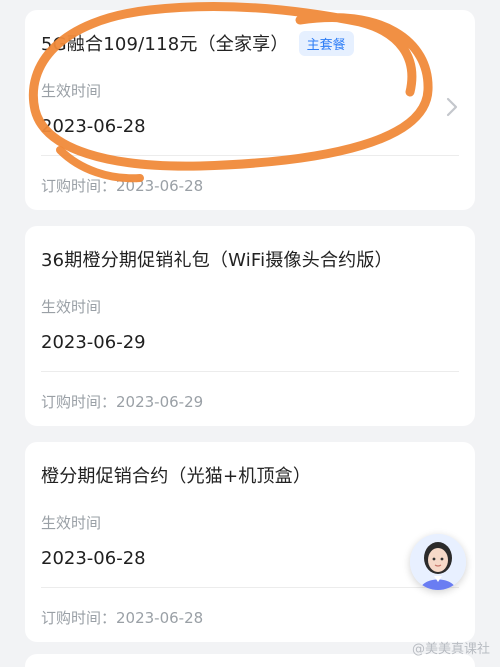 This screenshot has width=500, height=667. I want to click on package-title: 36期橙分期促销礼包（WiFi摄像头合约版）, so click(217, 260).